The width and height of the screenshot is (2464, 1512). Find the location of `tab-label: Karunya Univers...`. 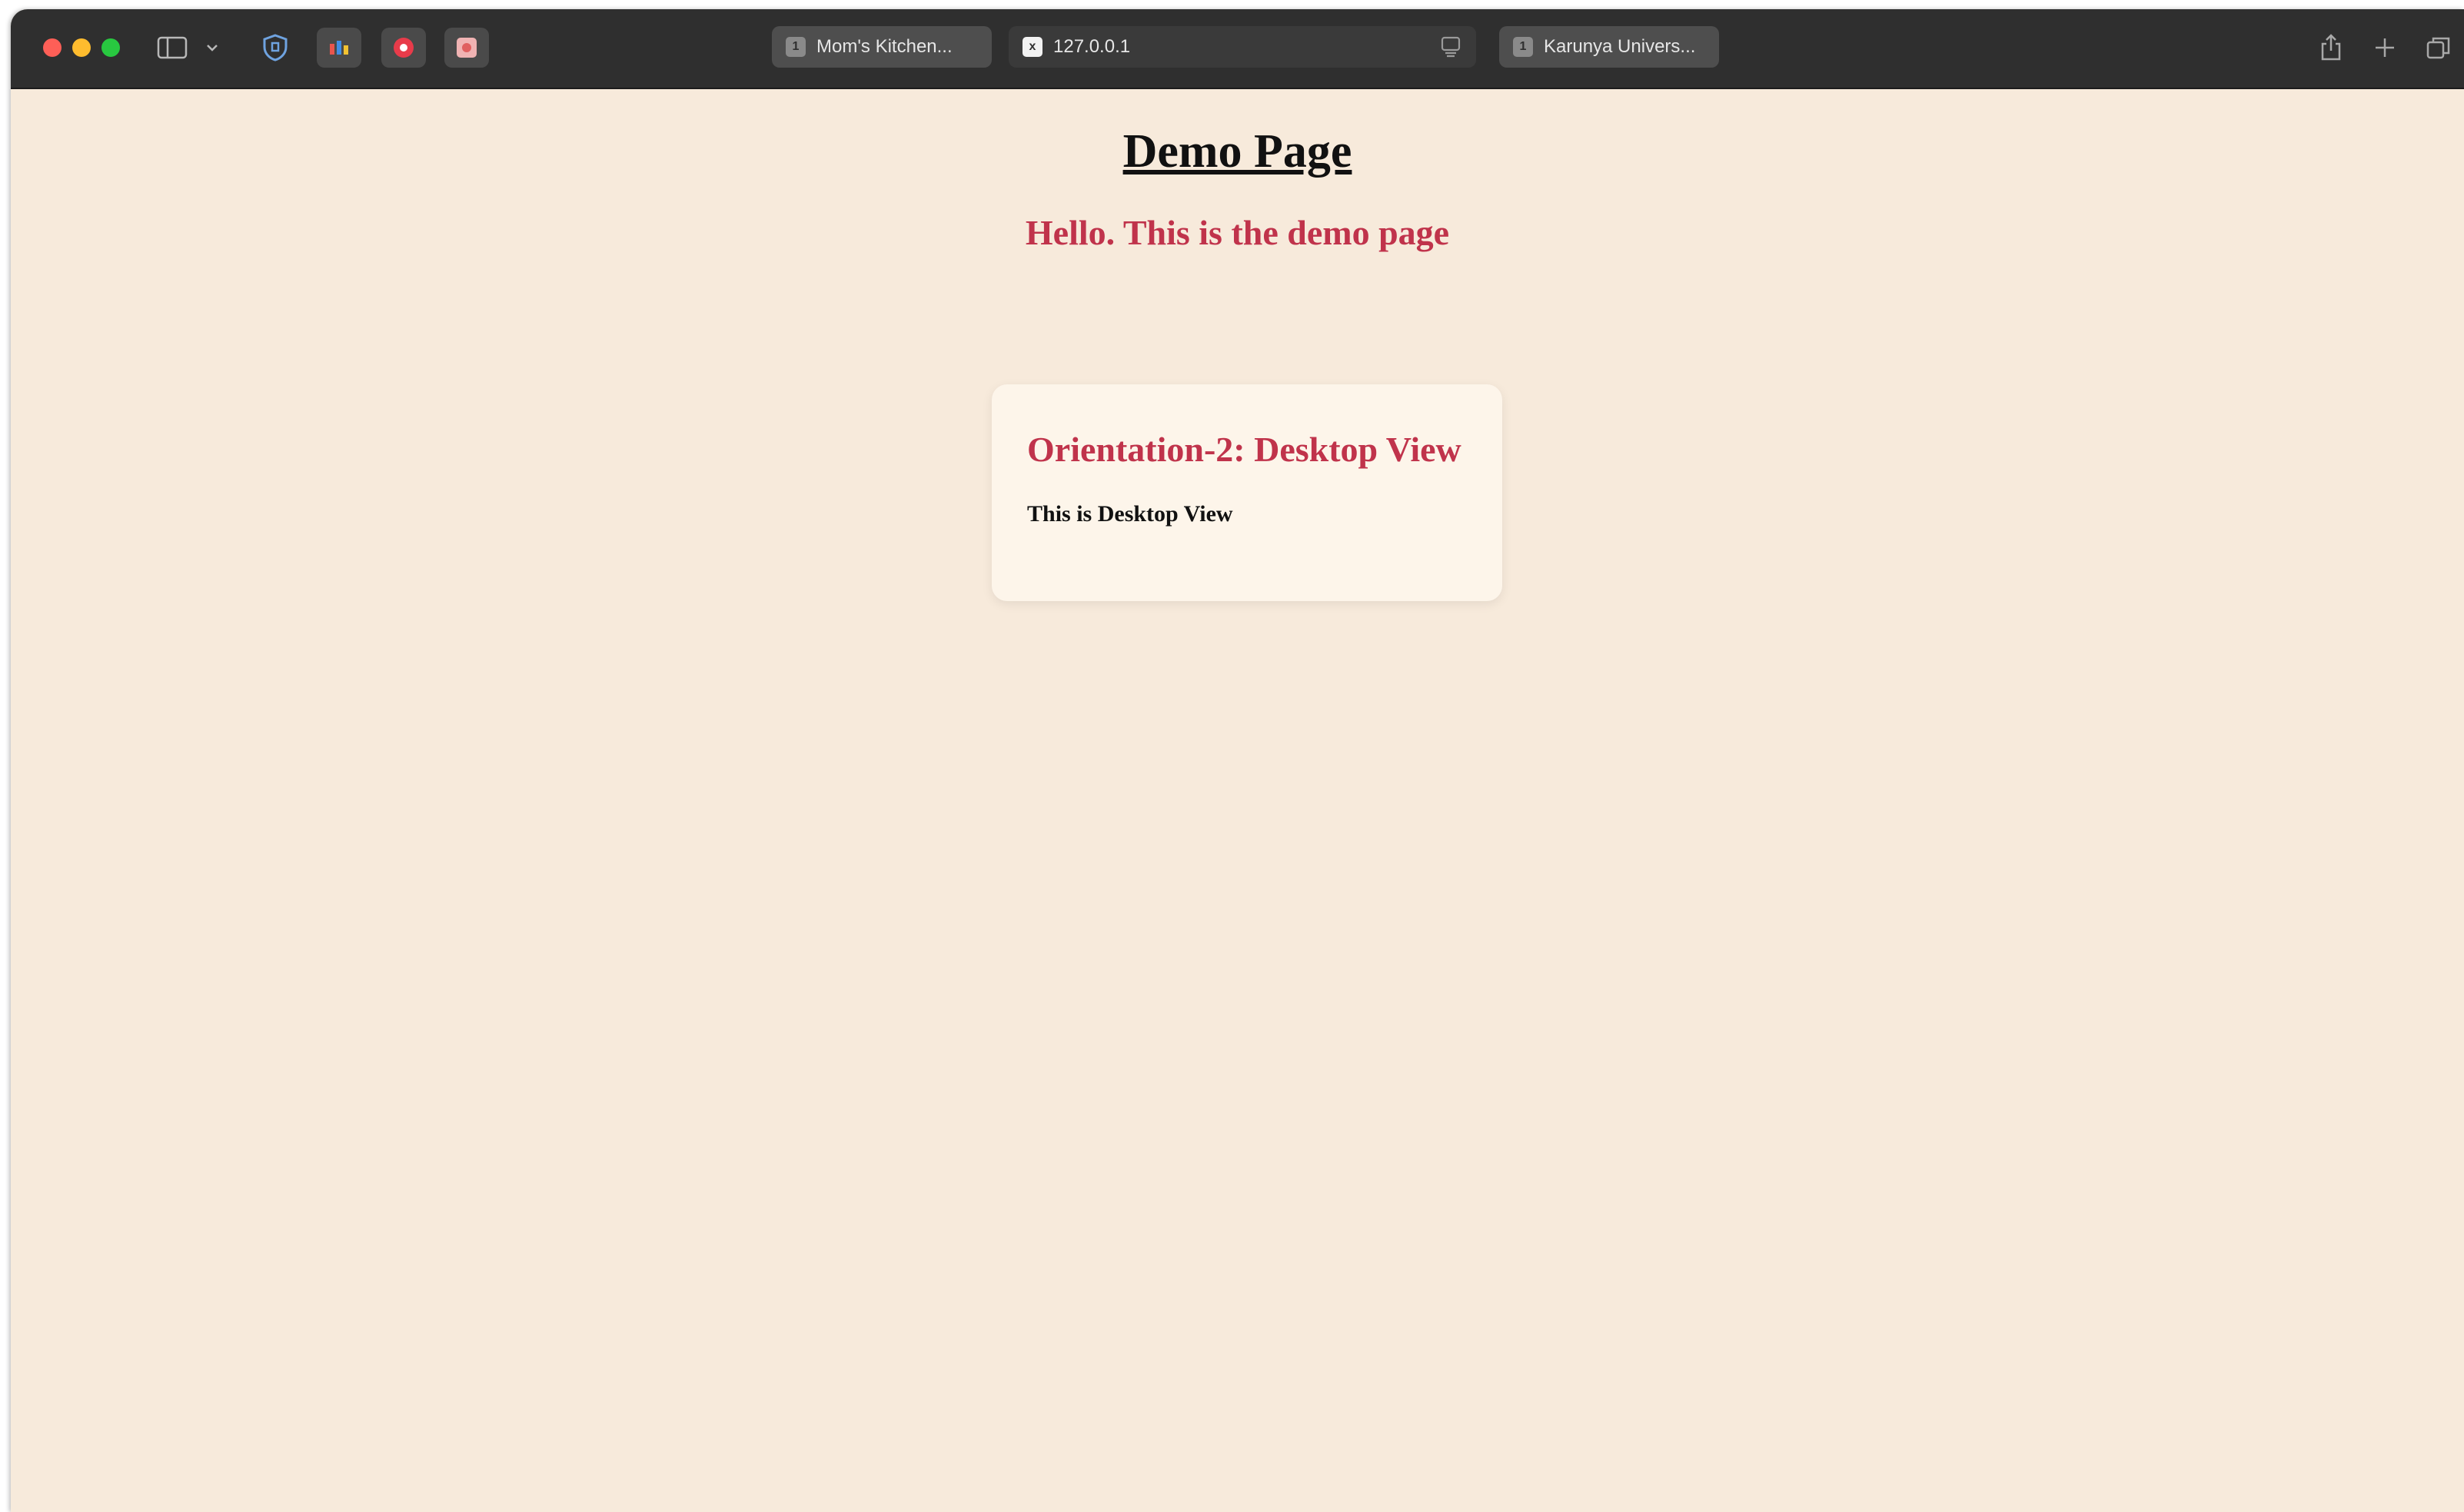

tab-label: Karunya Univers... is located at coordinates (1620, 46).